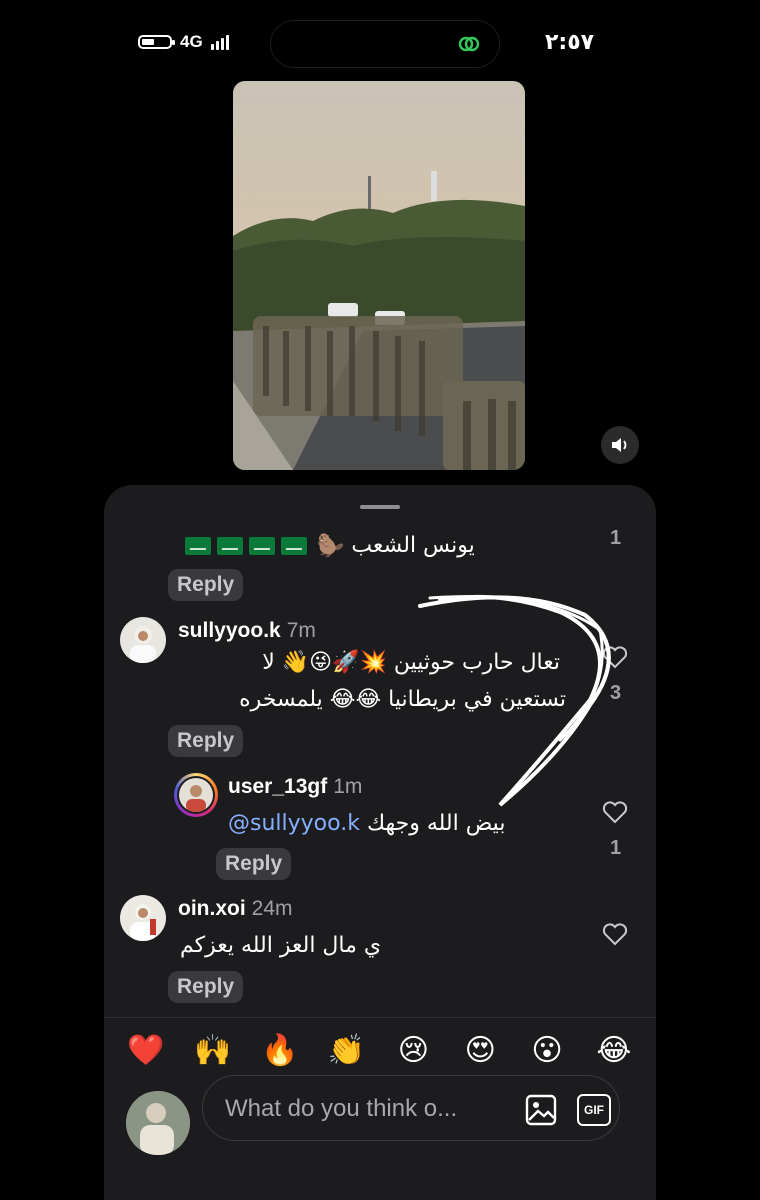 This screenshot has height=1200, width=760. What do you see at coordinates (156, 42) in the screenshot?
I see `battery-icon` at bounding box center [156, 42].